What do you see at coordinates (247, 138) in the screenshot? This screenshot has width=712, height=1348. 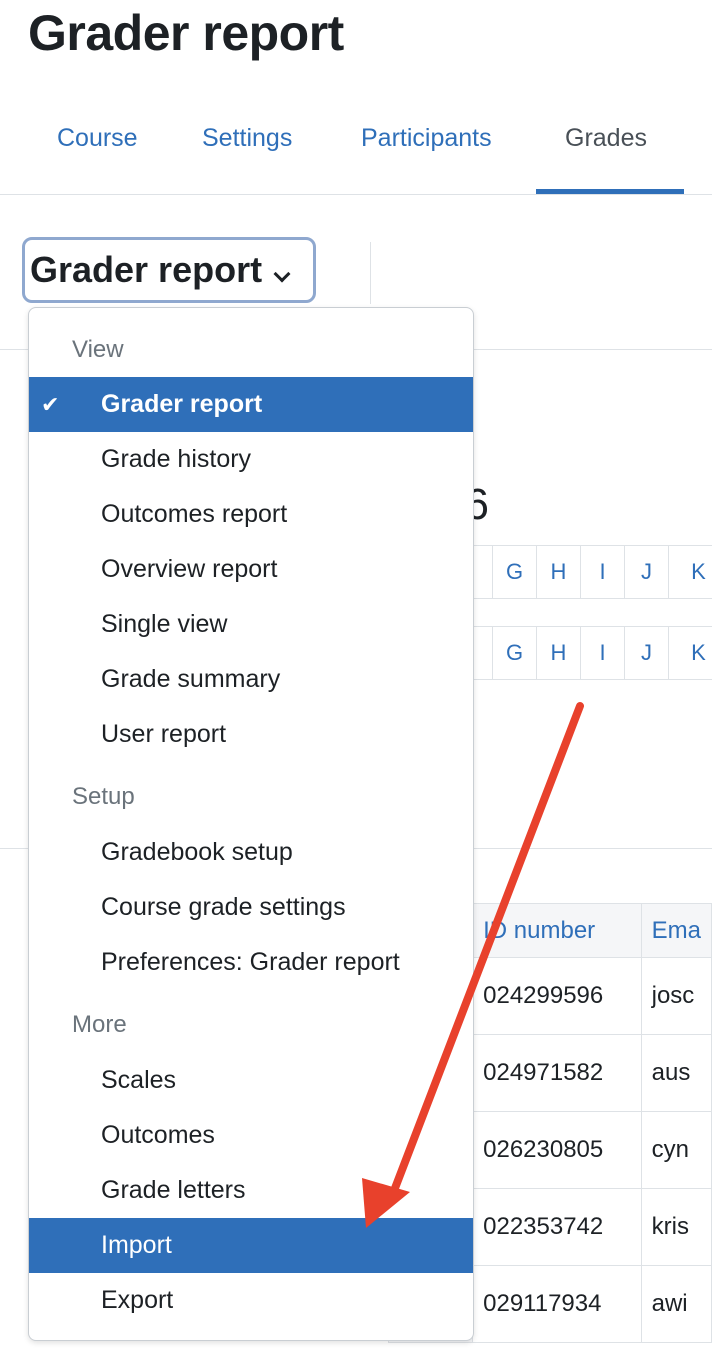 I see `tab-settings: Settings` at bounding box center [247, 138].